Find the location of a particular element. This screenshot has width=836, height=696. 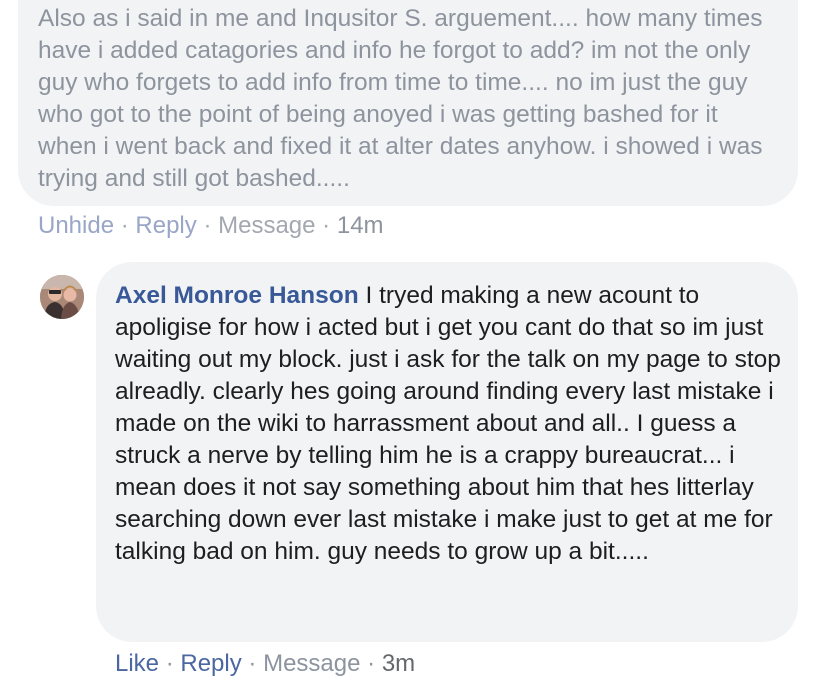

avatar-photo-icon is located at coordinates (62, 297).